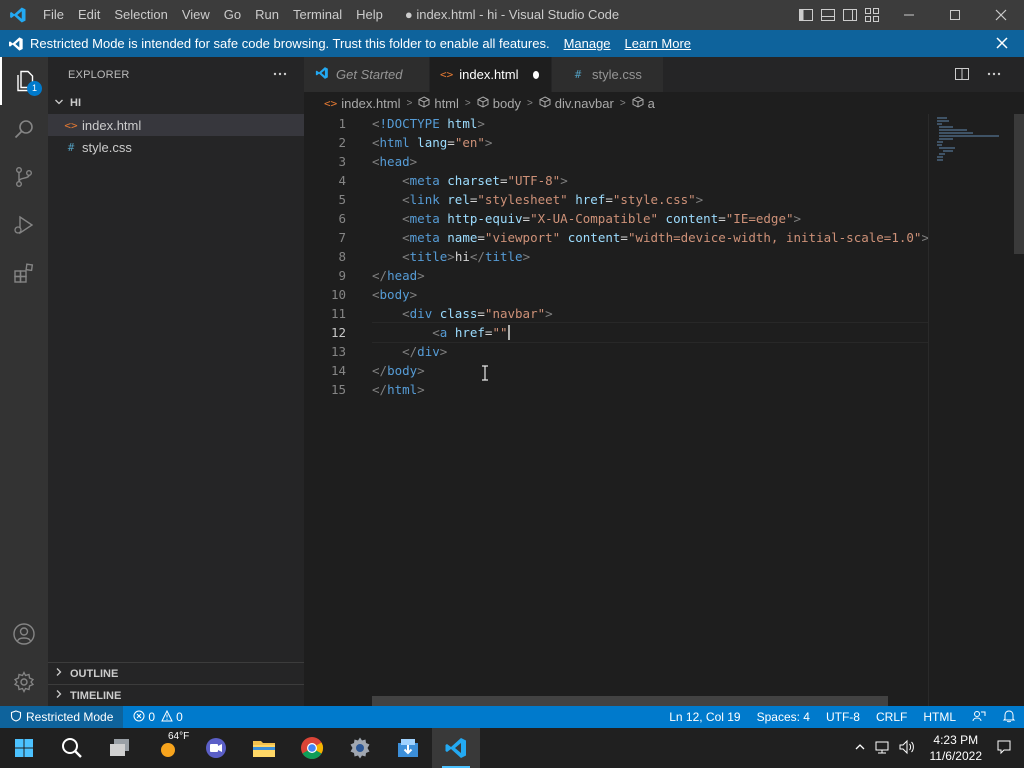  I want to click on menu-terminal: Terminal, so click(317, 15).